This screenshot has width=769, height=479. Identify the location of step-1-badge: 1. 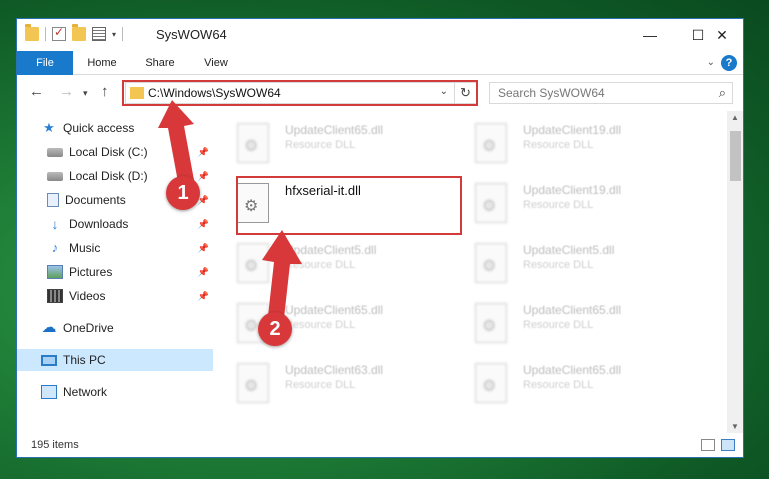
(183, 193).